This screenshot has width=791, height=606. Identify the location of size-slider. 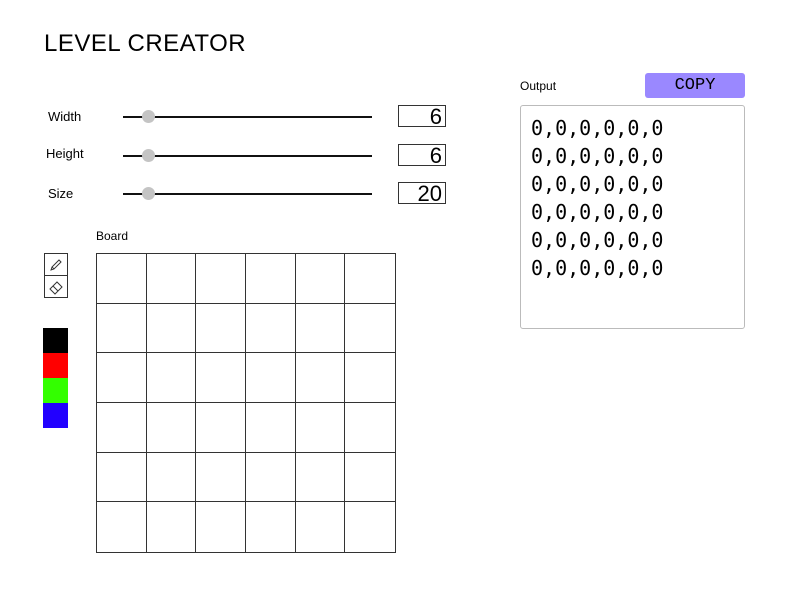
(247, 193).